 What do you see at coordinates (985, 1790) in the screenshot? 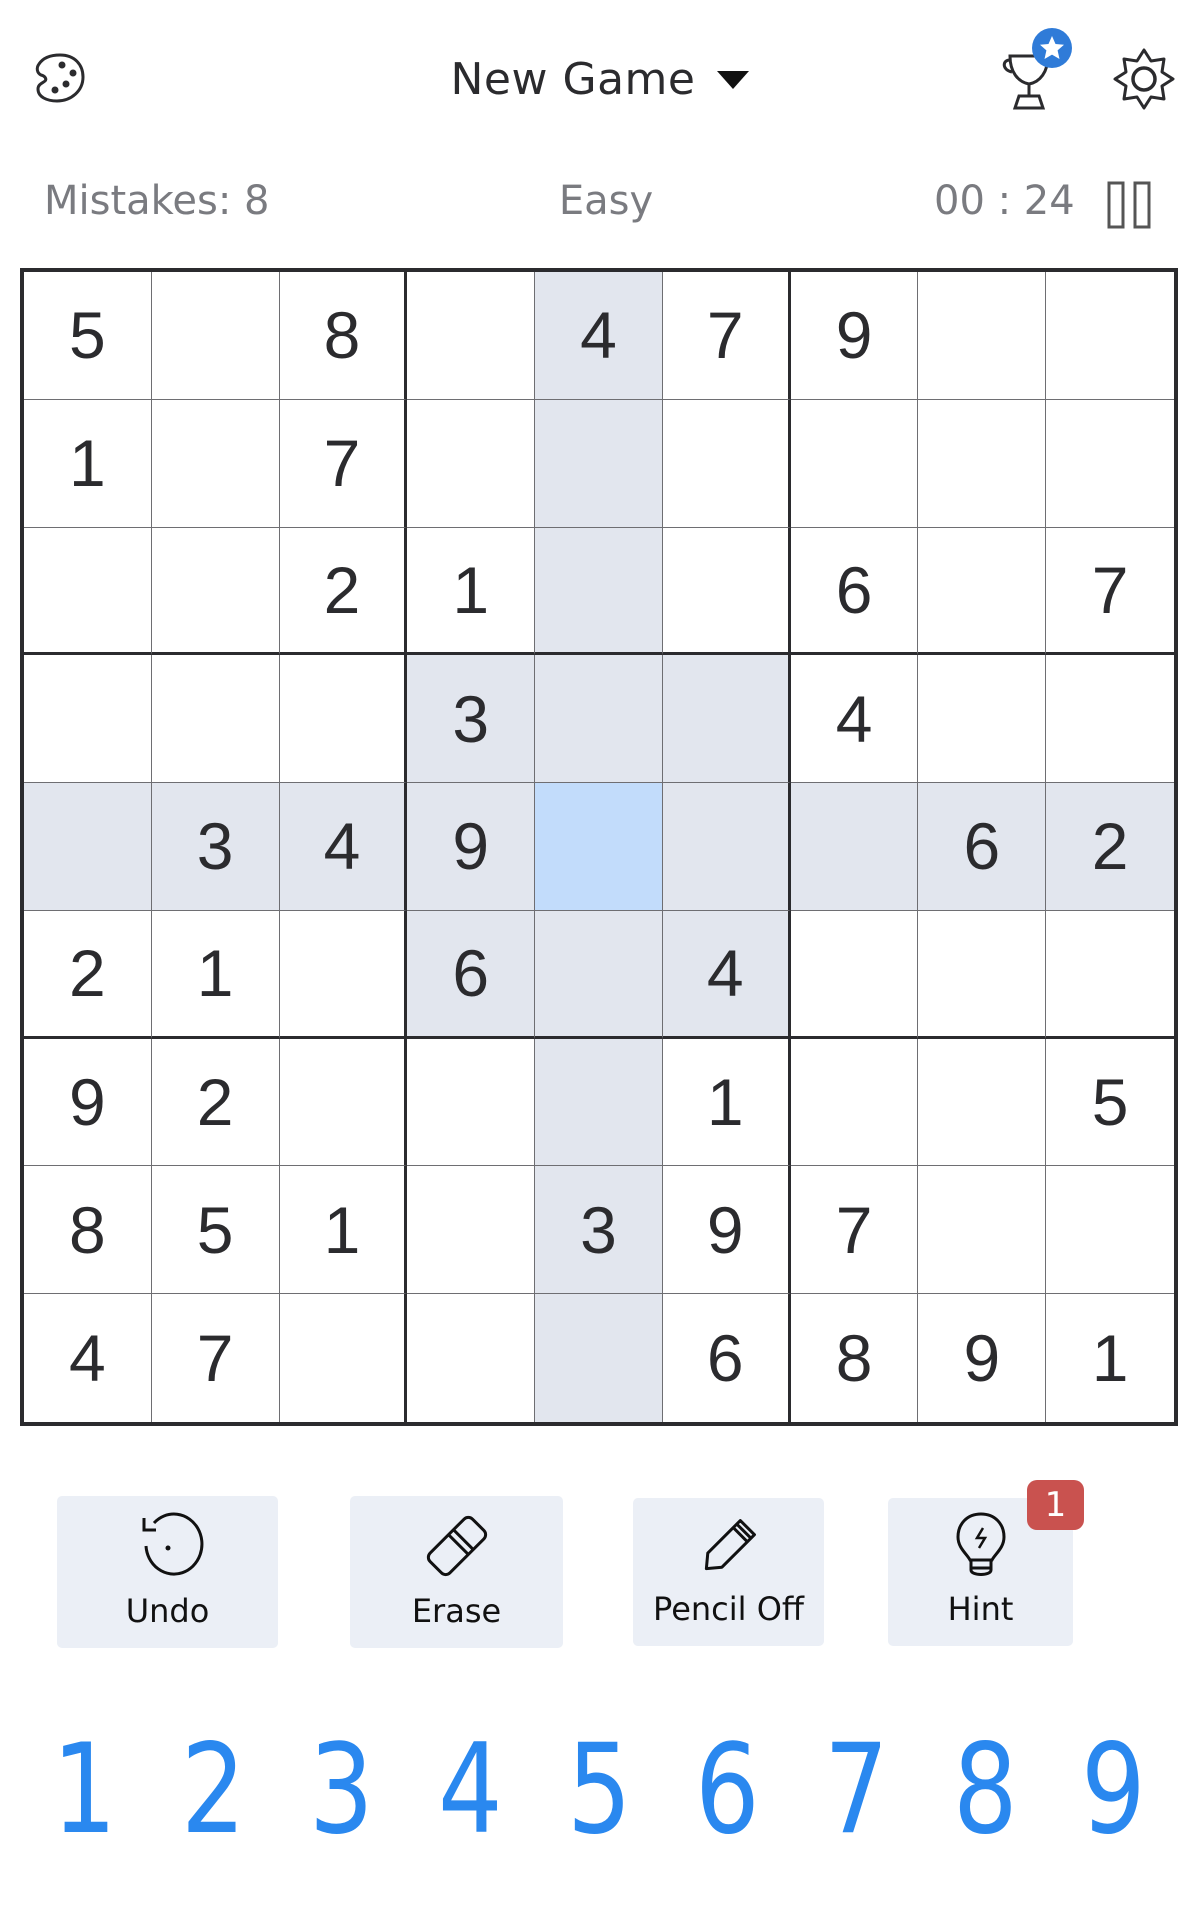
I see `numpad-digit-8: 8` at bounding box center [985, 1790].